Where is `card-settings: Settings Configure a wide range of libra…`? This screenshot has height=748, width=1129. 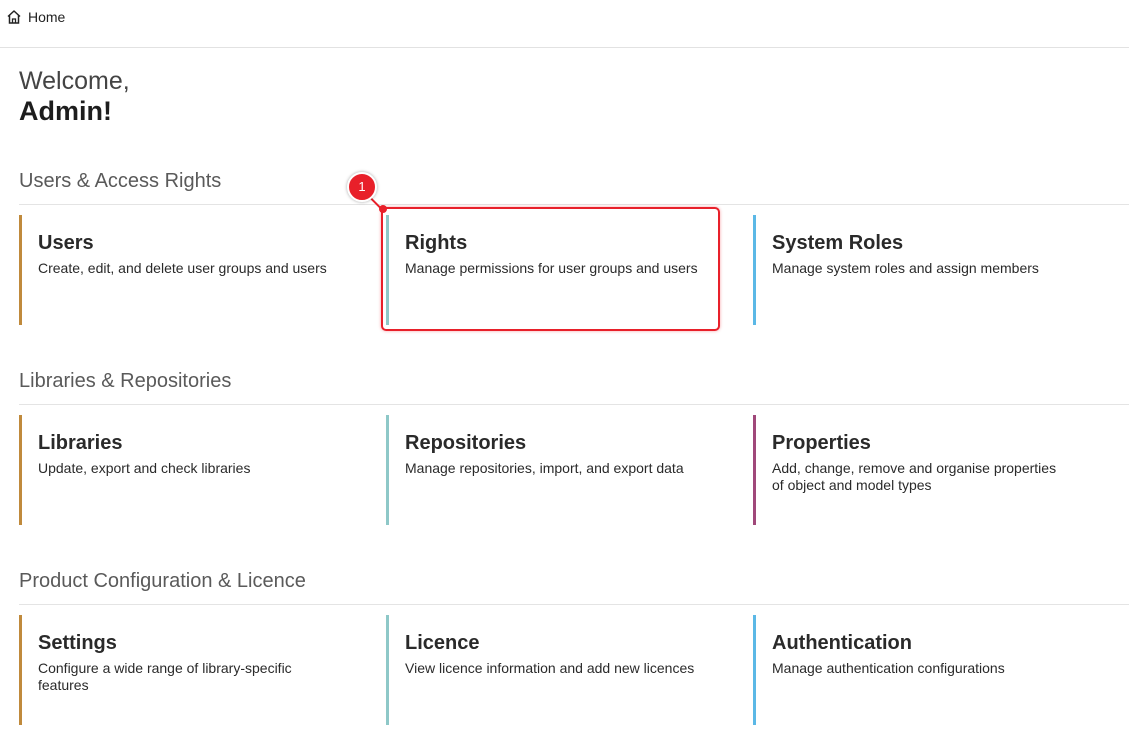
card-settings: Settings Configure a wide range of libra… is located at coordinates (184, 670).